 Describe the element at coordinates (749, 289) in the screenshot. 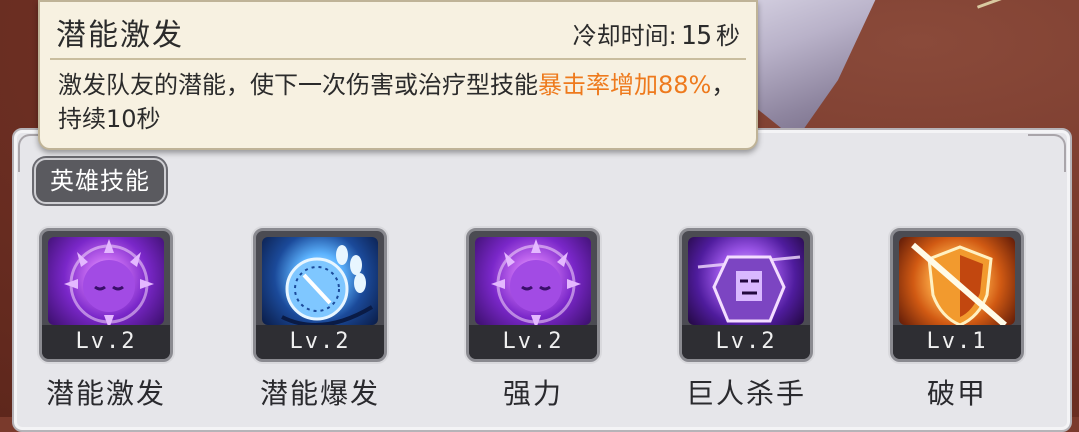

I see `golem-icon` at that location.